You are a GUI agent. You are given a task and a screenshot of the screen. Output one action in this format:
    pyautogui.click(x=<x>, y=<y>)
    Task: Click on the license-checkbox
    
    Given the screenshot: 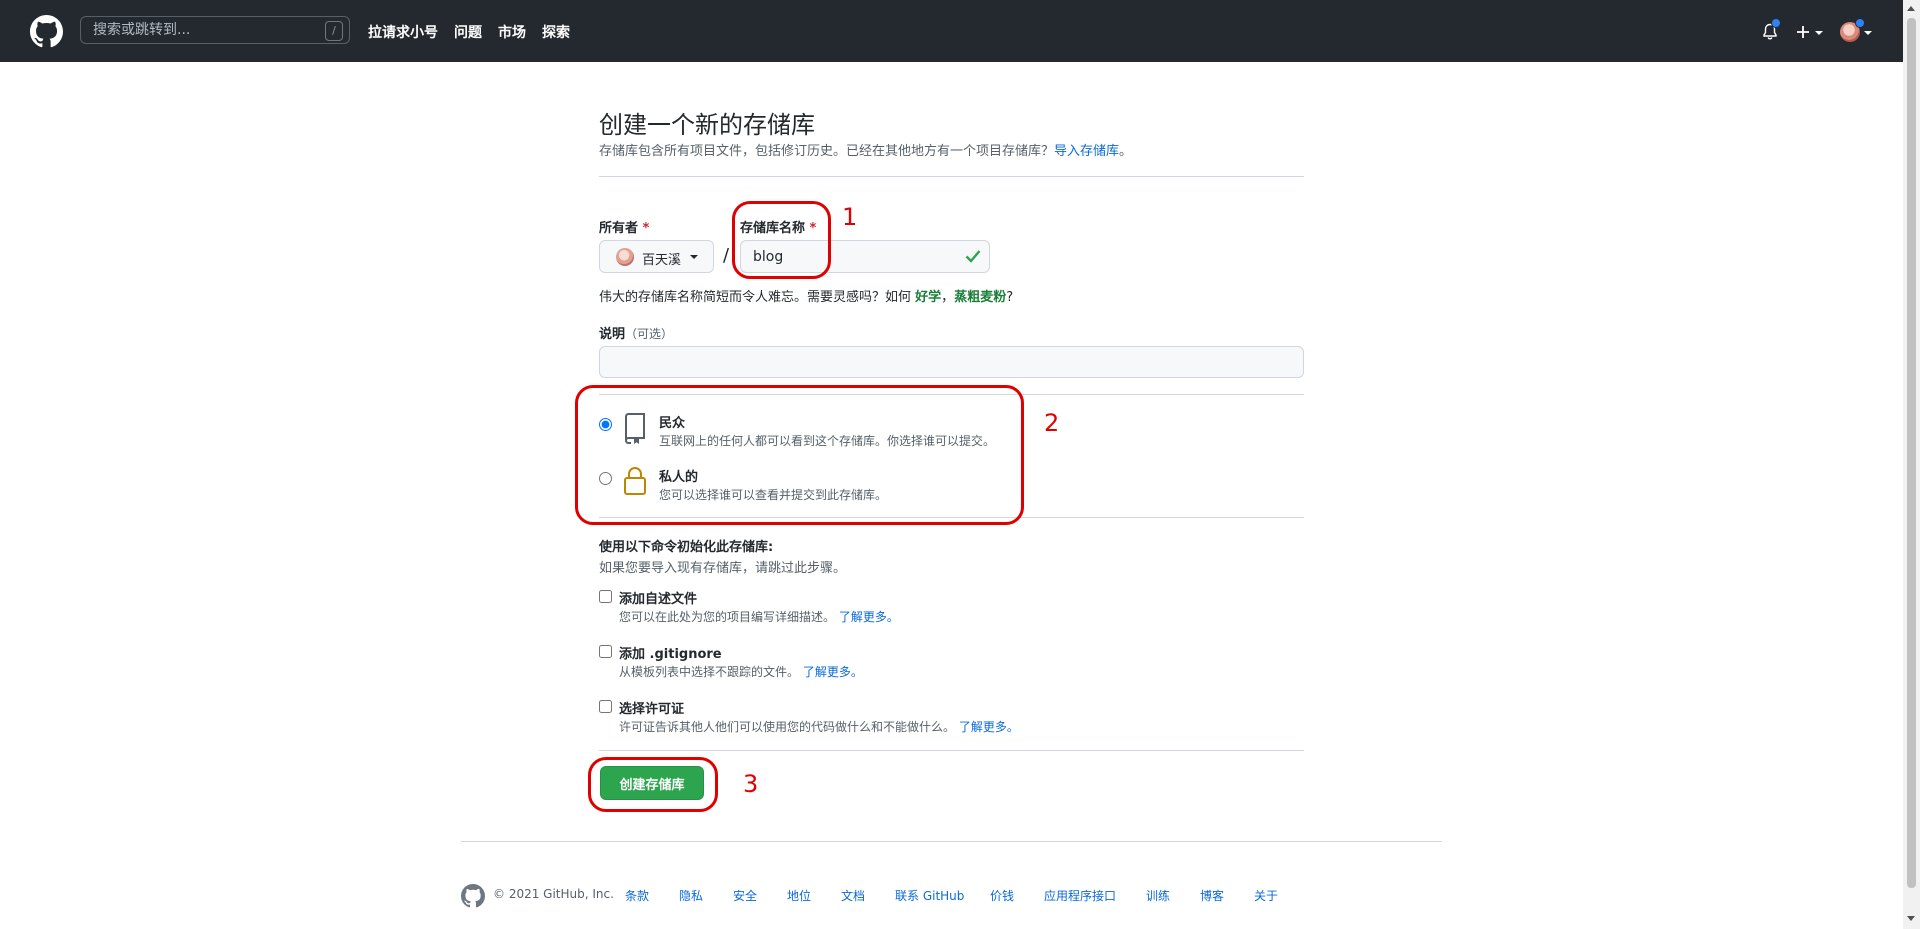 What is the action you would take?
    pyautogui.click(x=605, y=706)
    